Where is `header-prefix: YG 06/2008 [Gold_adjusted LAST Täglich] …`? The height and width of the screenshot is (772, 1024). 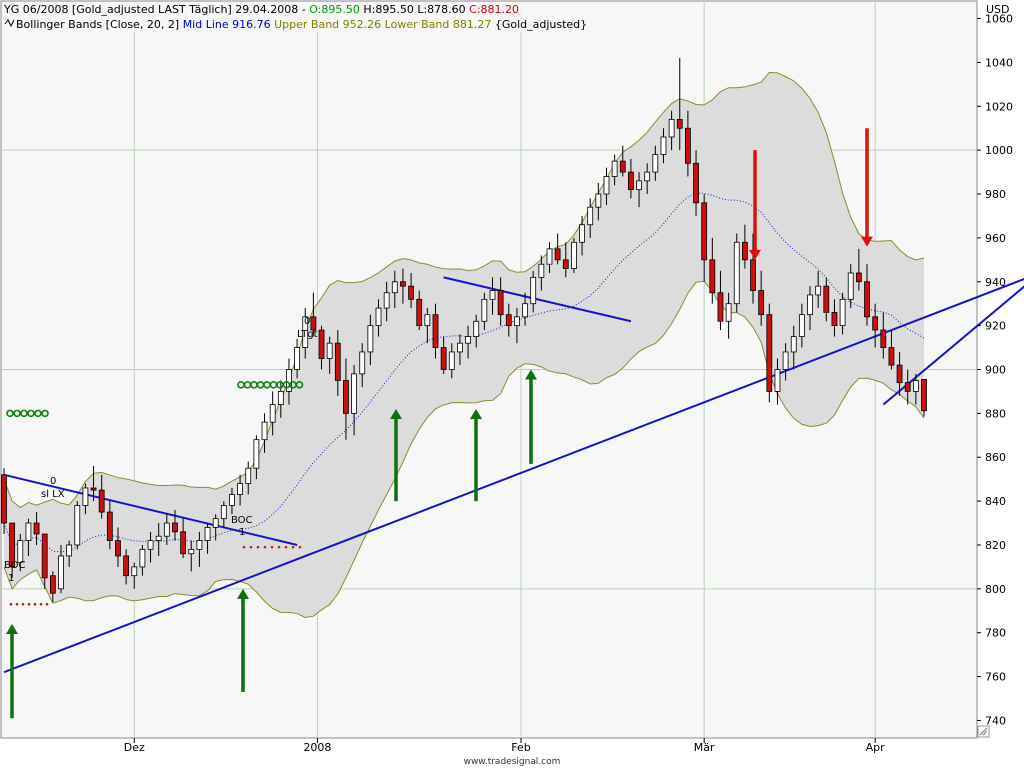 header-prefix: YG 06/2008 [Gold_adjusted LAST Täglich] … is located at coordinates (156, 9).